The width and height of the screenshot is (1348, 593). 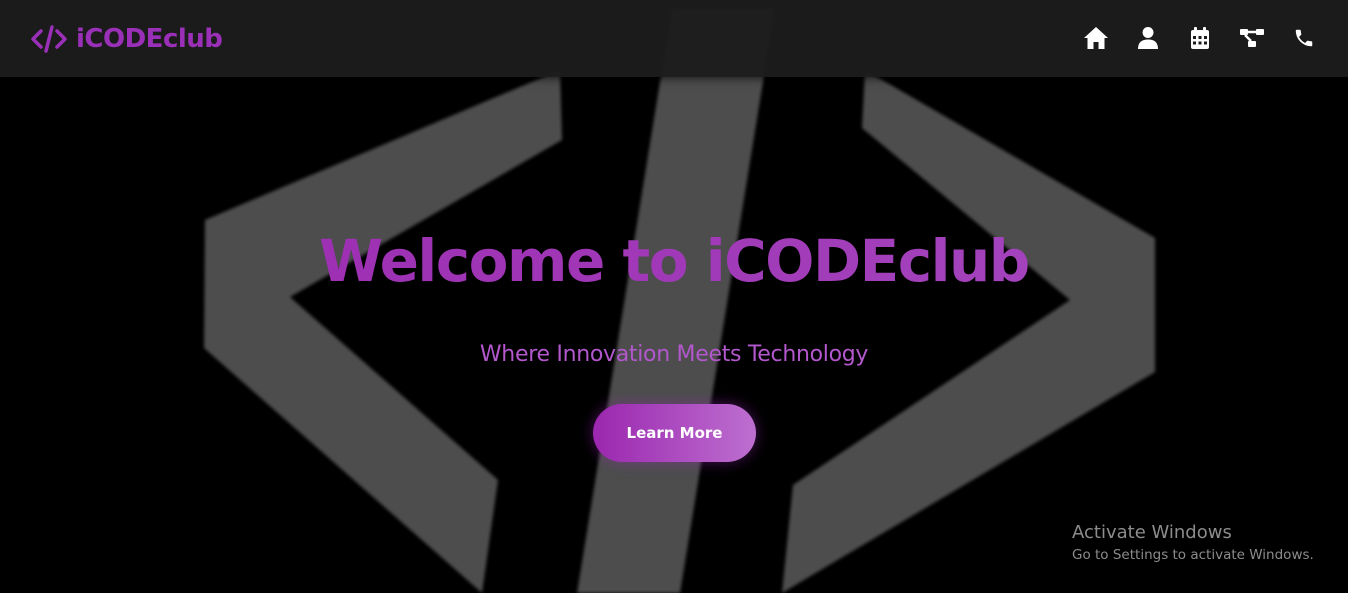 I want to click on nav-icons, so click(x=1200, y=38).